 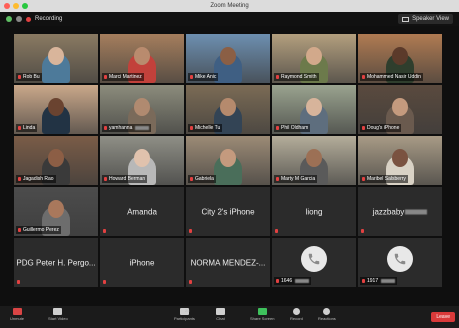 I want to click on participants-button: Participants 25, so click(x=184, y=314).